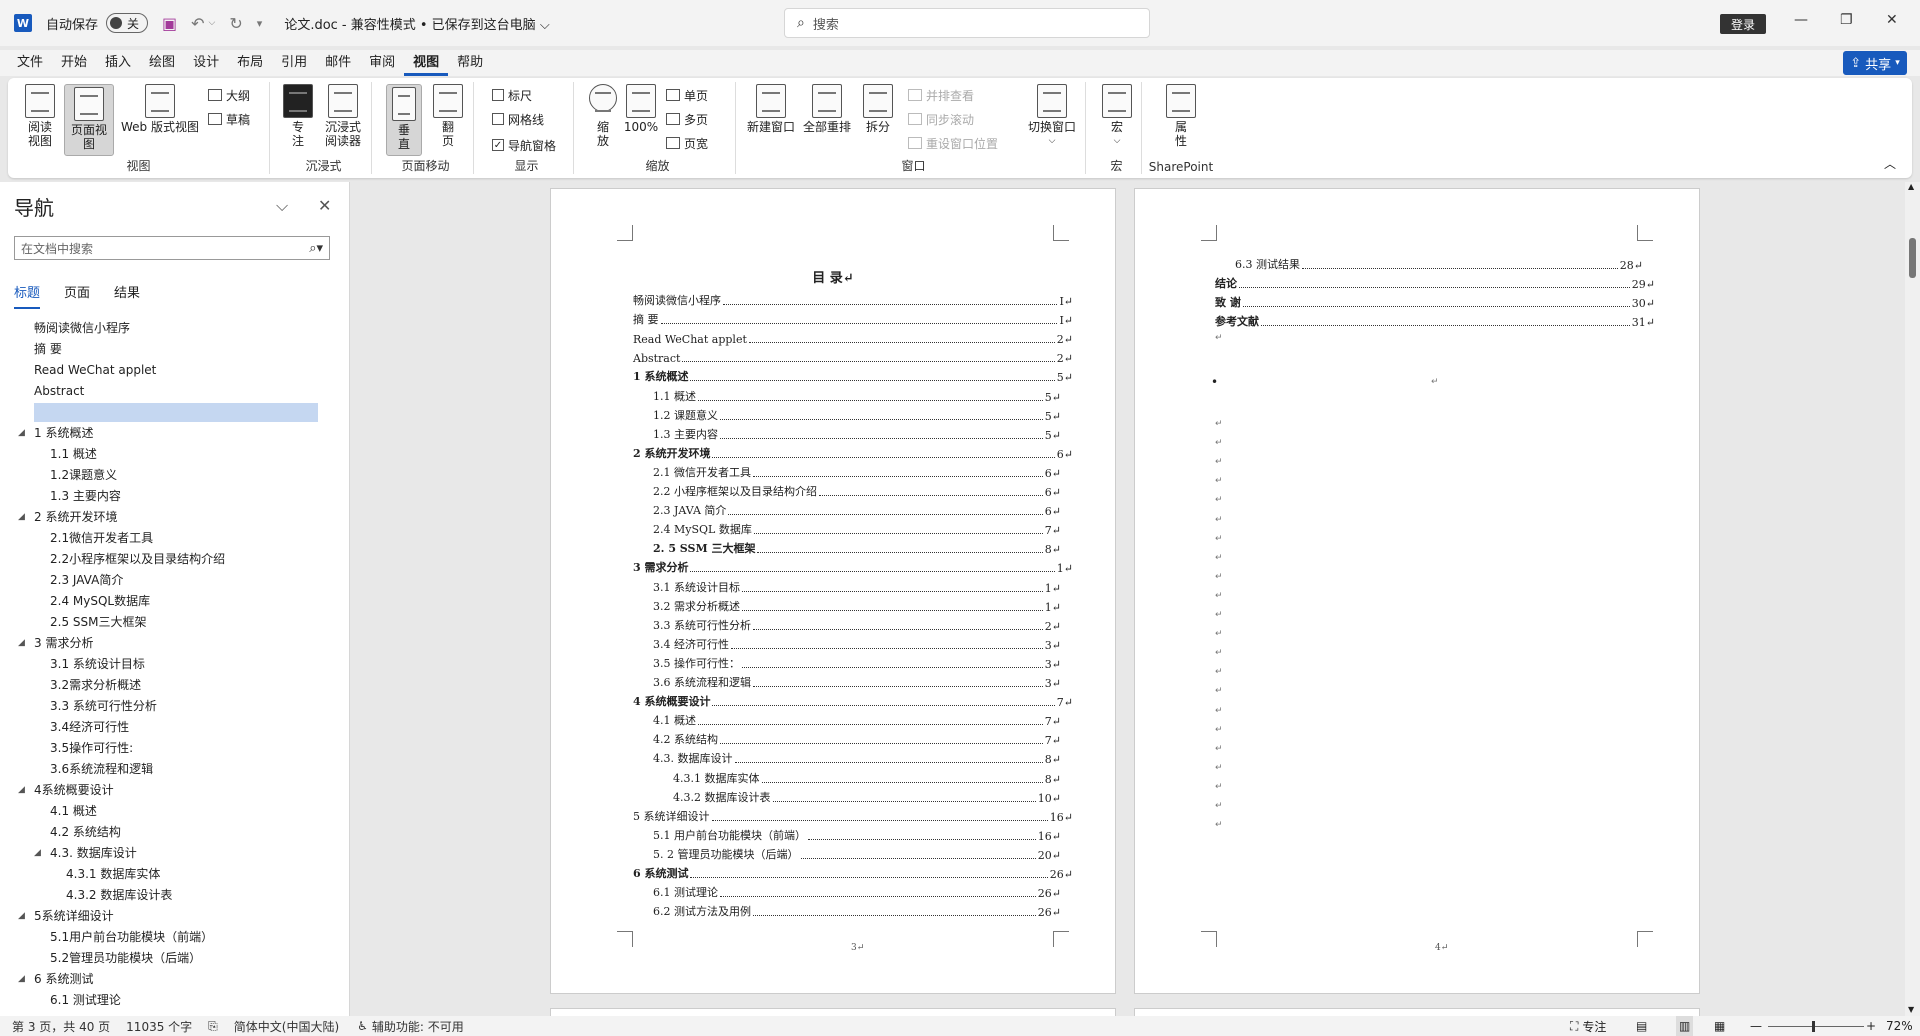 This screenshot has width=1920, height=1036. I want to click on nav-heading-item: Read WeChat applet, so click(175, 370).